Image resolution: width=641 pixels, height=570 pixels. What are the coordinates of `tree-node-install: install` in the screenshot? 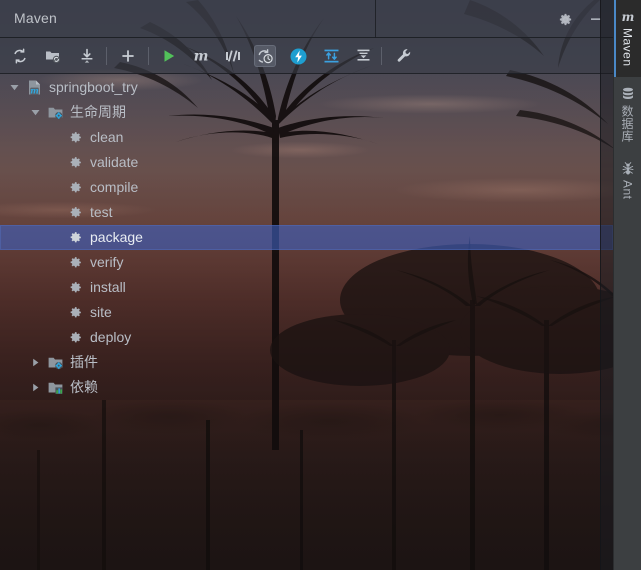 It's located at (306, 287).